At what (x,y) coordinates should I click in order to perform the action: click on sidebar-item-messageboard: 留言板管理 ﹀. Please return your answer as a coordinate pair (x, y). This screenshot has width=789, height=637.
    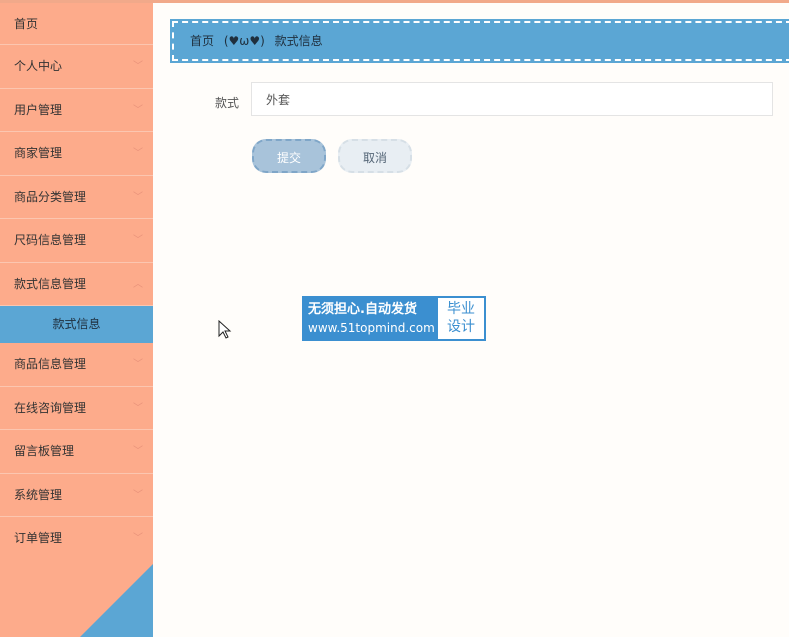
    Looking at the image, I should click on (76, 452).